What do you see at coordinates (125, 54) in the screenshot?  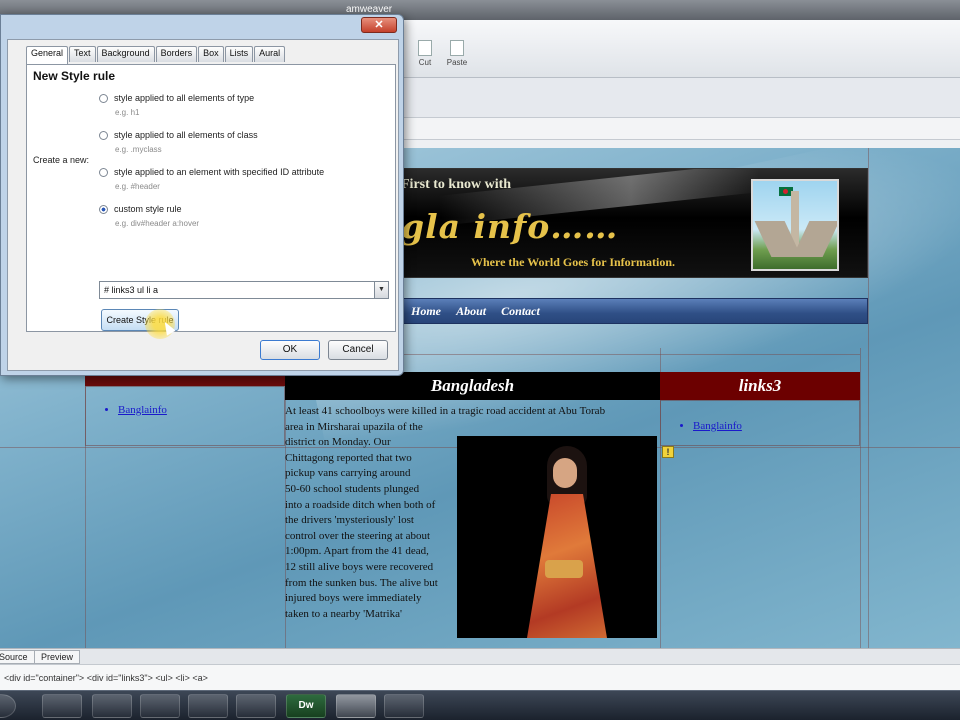 I see `tab-background: Background` at bounding box center [125, 54].